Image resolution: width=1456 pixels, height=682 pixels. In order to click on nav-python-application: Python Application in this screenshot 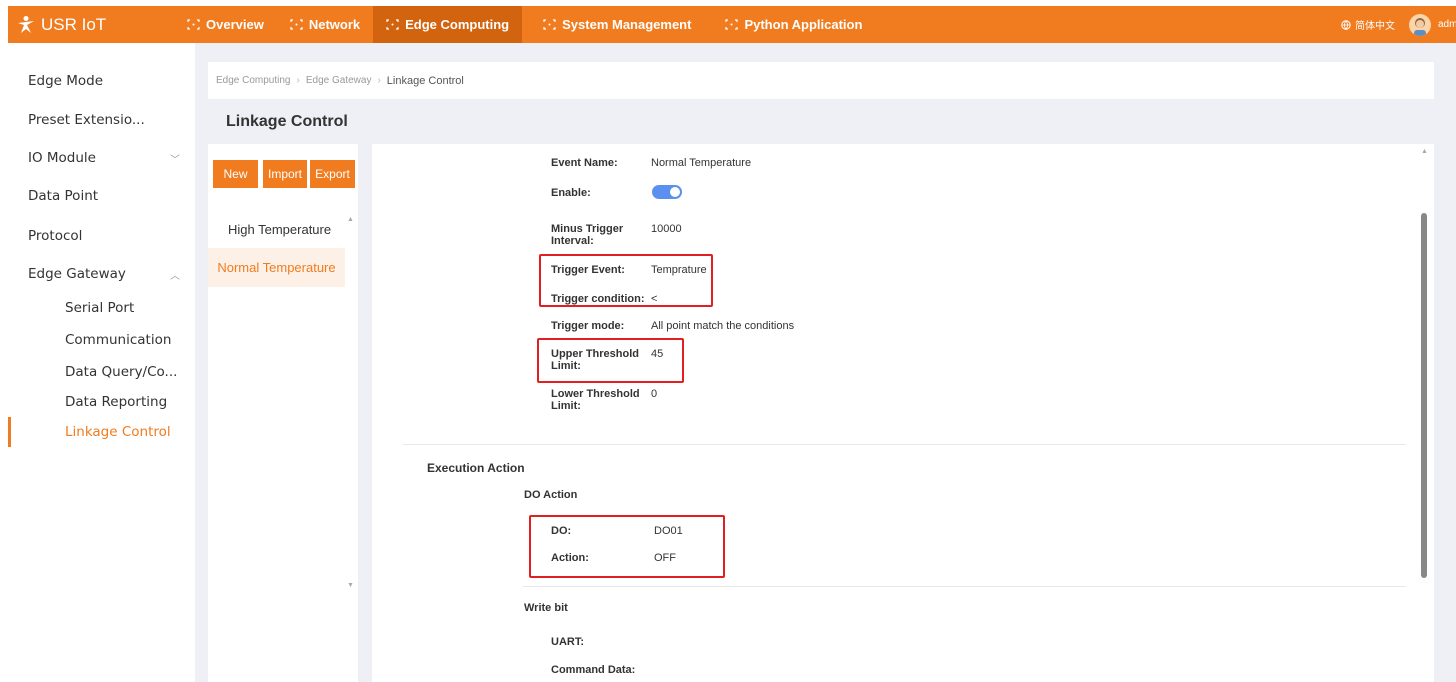, I will do `click(793, 24)`.